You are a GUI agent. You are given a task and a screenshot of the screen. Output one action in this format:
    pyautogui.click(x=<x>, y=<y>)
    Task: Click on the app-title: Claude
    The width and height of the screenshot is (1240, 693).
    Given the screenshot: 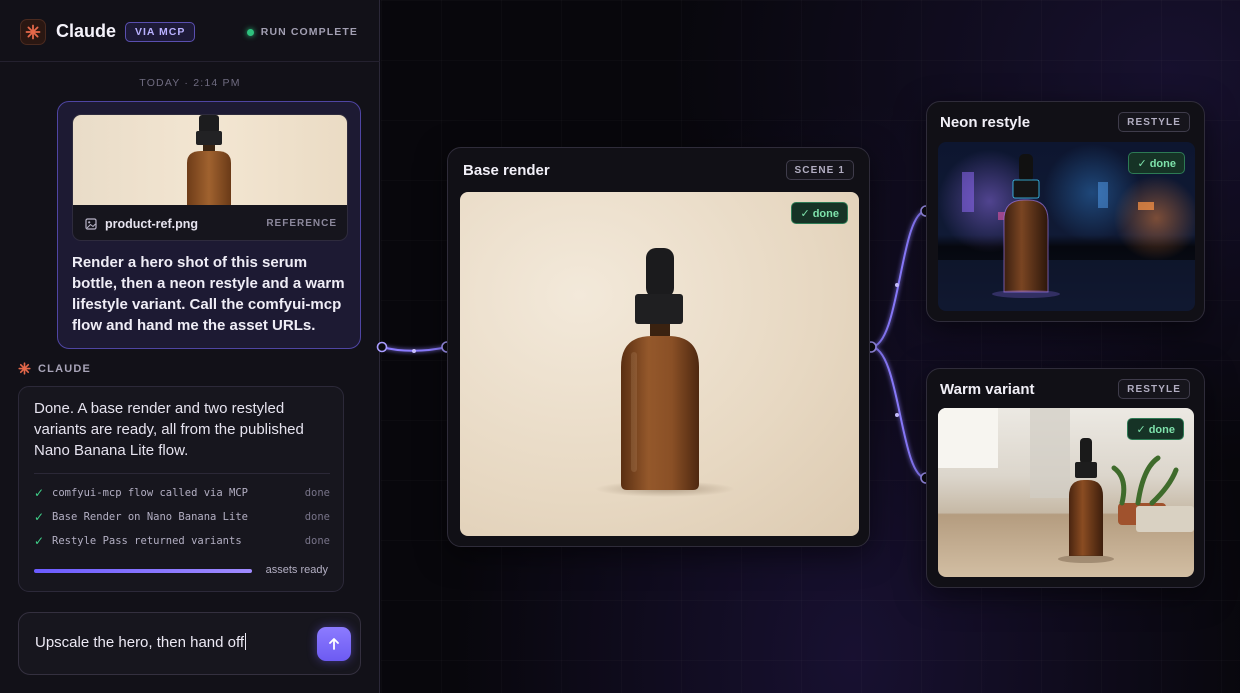 What is the action you would take?
    pyautogui.click(x=86, y=31)
    